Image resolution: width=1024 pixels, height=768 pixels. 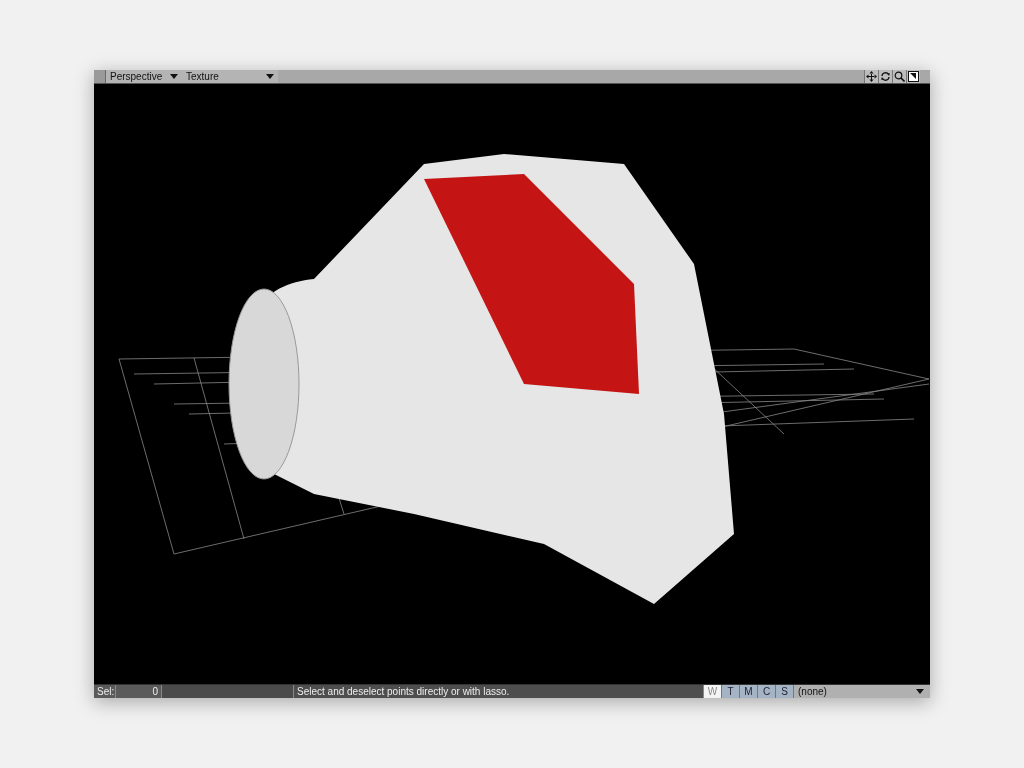 What do you see at coordinates (913, 76) in the screenshot?
I see `maximize-icon` at bounding box center [913, 76].